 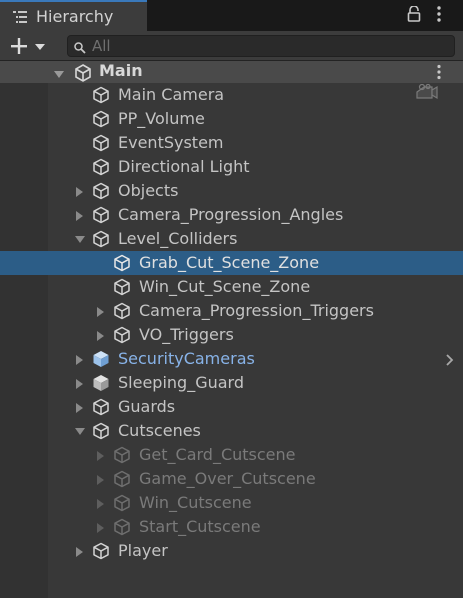 What do you see at coordinates (231, 15) in the screenshot?
I see `tab-bar: Hierarchy` at bounding box center [231, 15].